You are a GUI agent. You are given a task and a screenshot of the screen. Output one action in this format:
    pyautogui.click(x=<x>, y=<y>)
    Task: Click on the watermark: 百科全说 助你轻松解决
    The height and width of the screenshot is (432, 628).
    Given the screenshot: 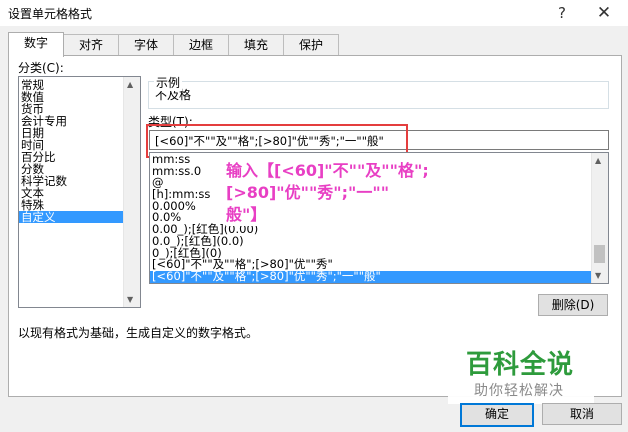 What is the action you would take?
    pyautogui.click(x=521, y=373)
    